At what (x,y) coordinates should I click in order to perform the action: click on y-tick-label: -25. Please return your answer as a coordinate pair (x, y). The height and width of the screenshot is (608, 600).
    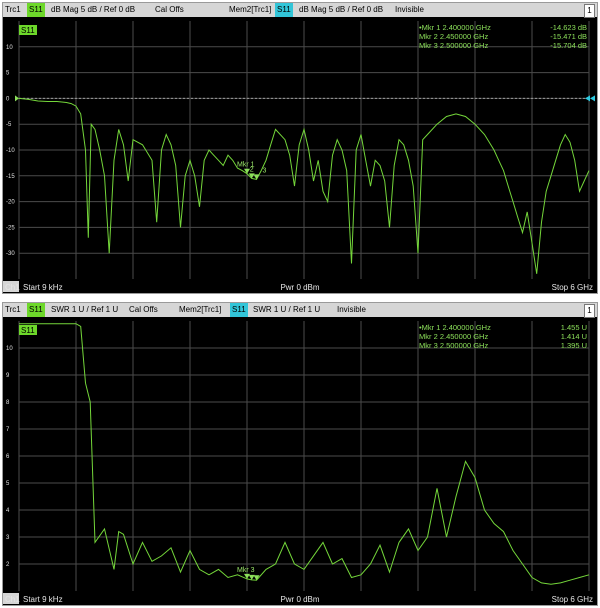
    Looking at the image, I should click on (10, 228).